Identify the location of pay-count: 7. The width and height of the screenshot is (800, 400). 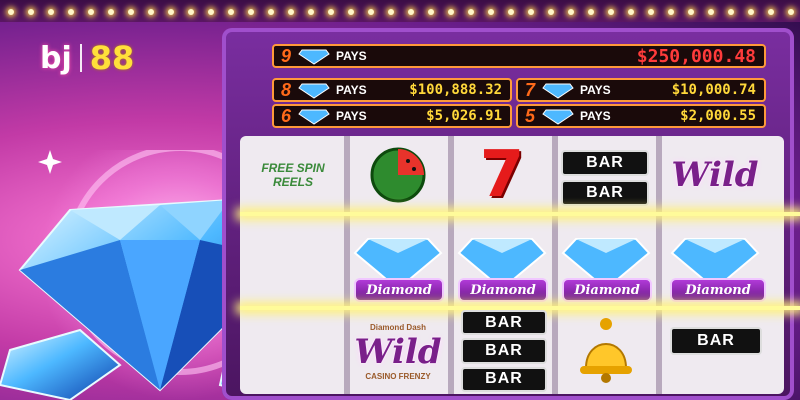
(529, 89).